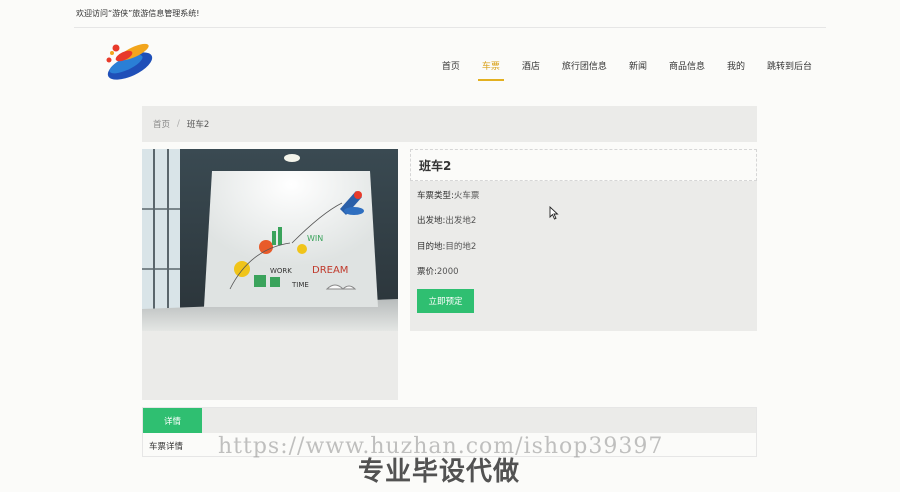 This screenshot has width=900, height=492. I want to click on field-value: 火车票, so click(466, 196).